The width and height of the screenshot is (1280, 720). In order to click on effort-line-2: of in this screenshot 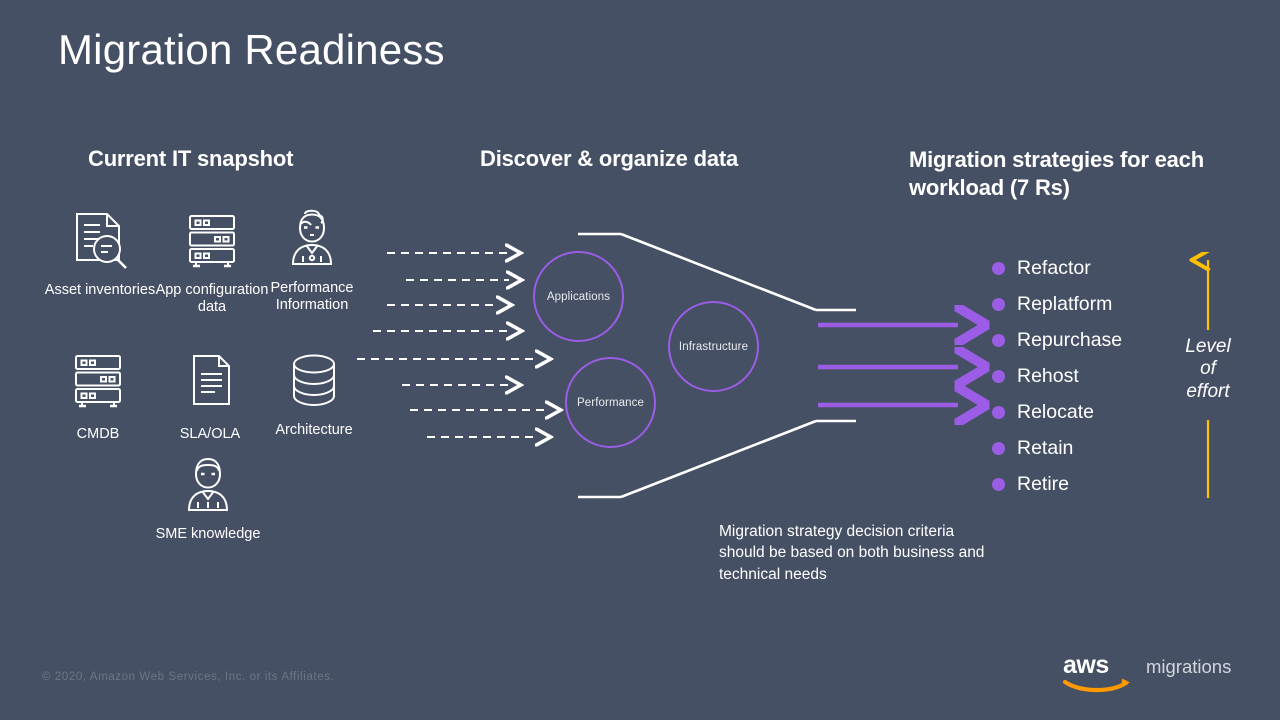, I will do `click(1208, 369)`.